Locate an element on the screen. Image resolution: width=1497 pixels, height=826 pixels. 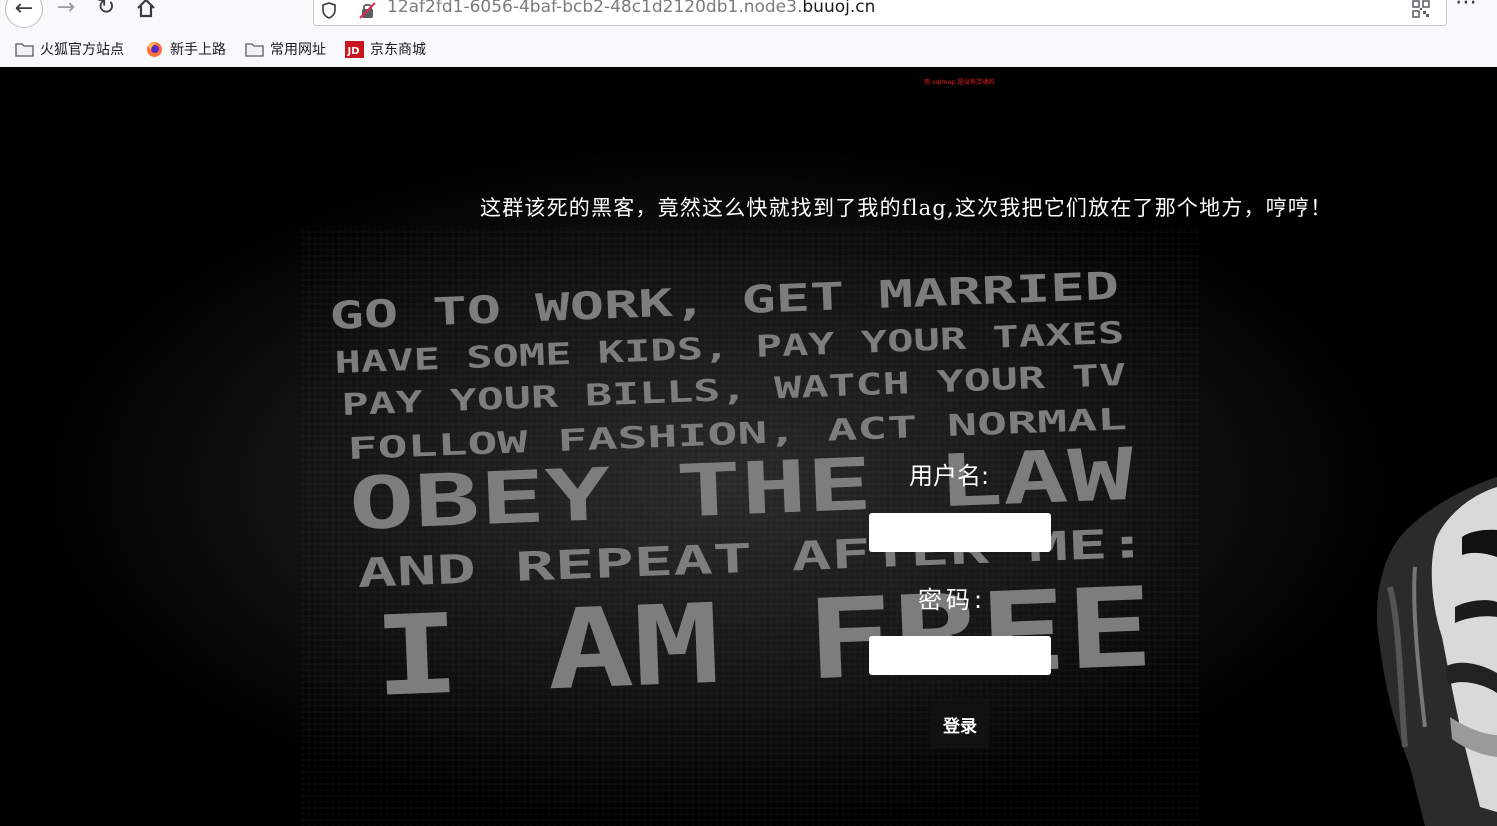
login-button: 登录 is located at coordinates (960, 724).